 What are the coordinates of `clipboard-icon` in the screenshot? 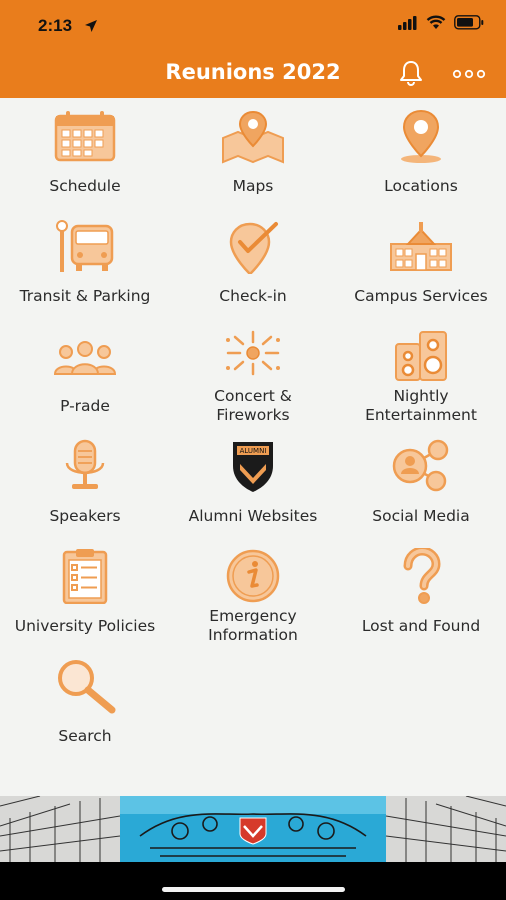 It's located at (85, 576).